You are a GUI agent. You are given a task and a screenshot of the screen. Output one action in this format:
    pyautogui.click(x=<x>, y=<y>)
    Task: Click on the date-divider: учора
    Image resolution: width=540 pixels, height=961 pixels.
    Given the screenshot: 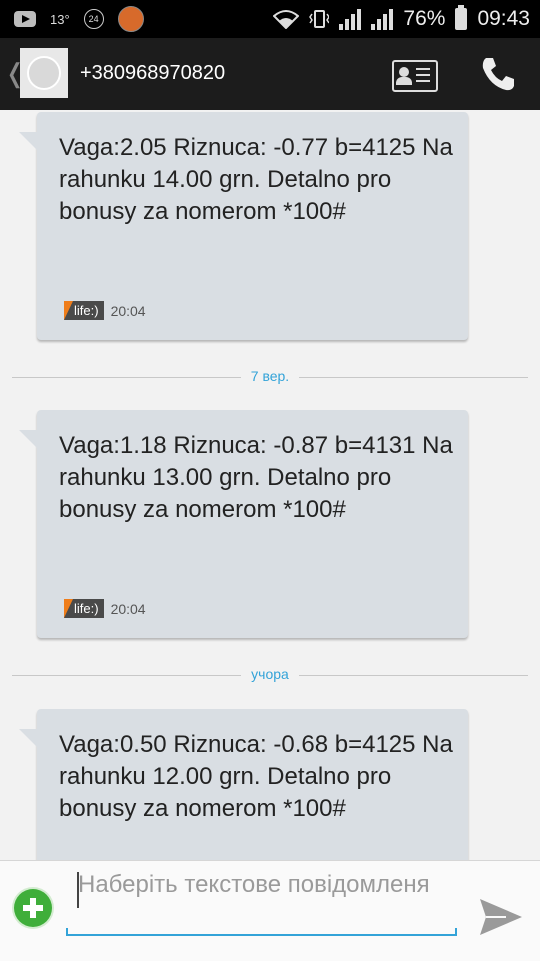 What is the action you would take?
    pyautogui.click(x=270, y=676)
    